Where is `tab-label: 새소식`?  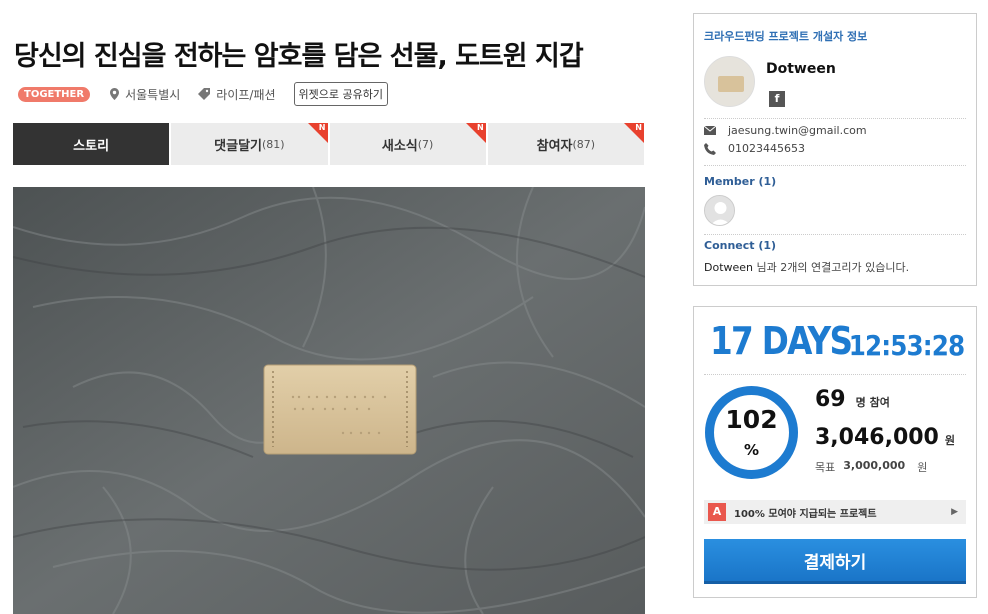
tab-label: 새소식 is located at coordinates (399, 146).